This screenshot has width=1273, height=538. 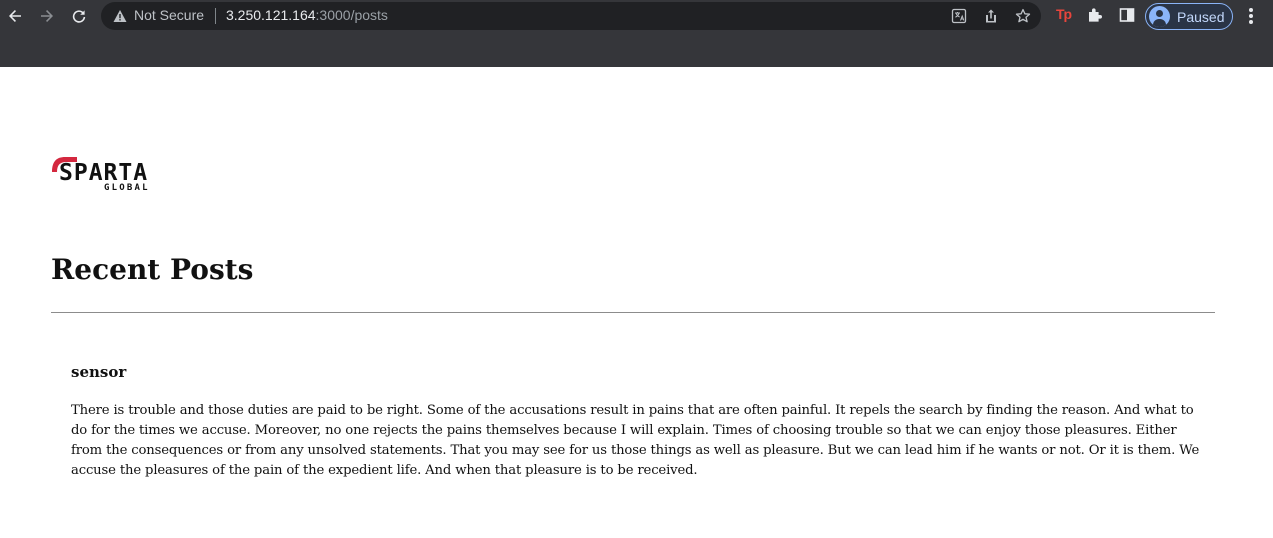 I want to click on back-button, so click(x=15, y=16).